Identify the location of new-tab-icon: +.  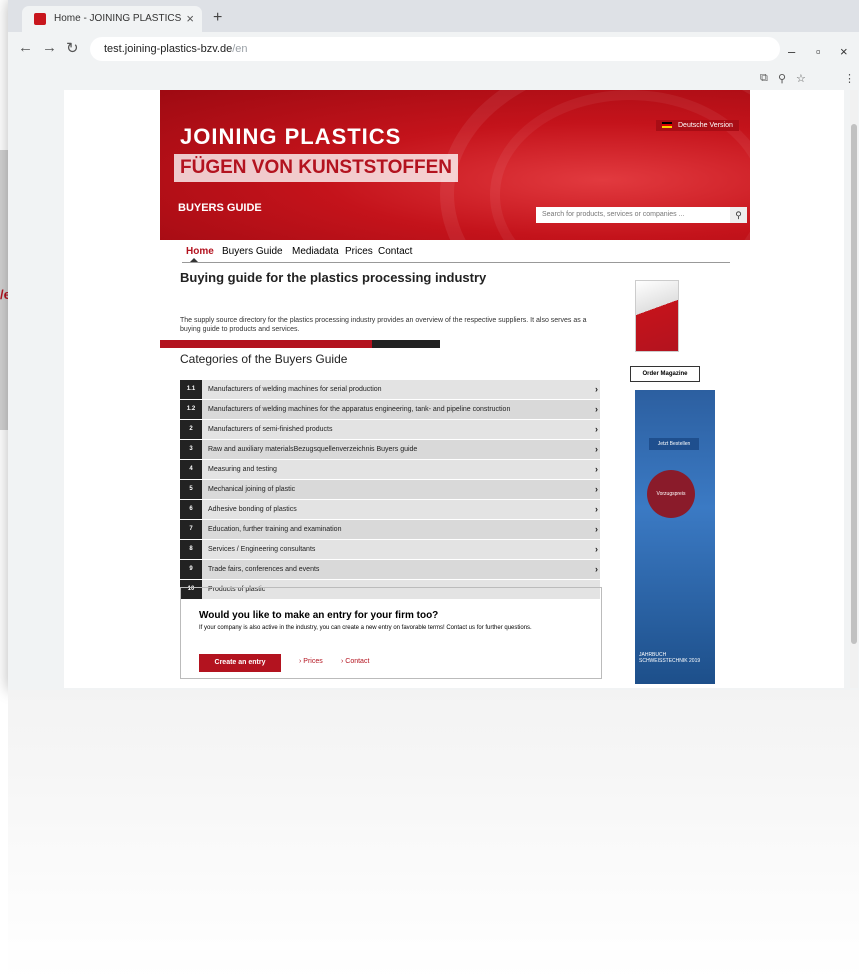
(217, 18).